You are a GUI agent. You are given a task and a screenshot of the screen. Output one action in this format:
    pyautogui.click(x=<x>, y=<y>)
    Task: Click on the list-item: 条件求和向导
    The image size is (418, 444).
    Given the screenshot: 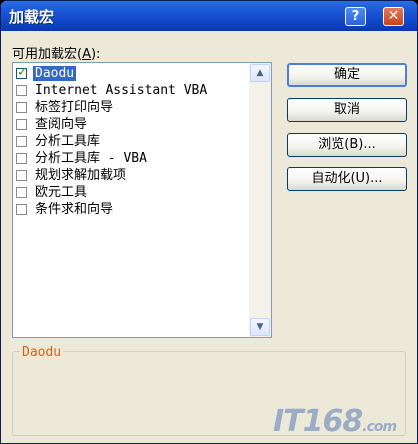 What is the action you would take?
    pyautogui.click(x=131, y=209)
    